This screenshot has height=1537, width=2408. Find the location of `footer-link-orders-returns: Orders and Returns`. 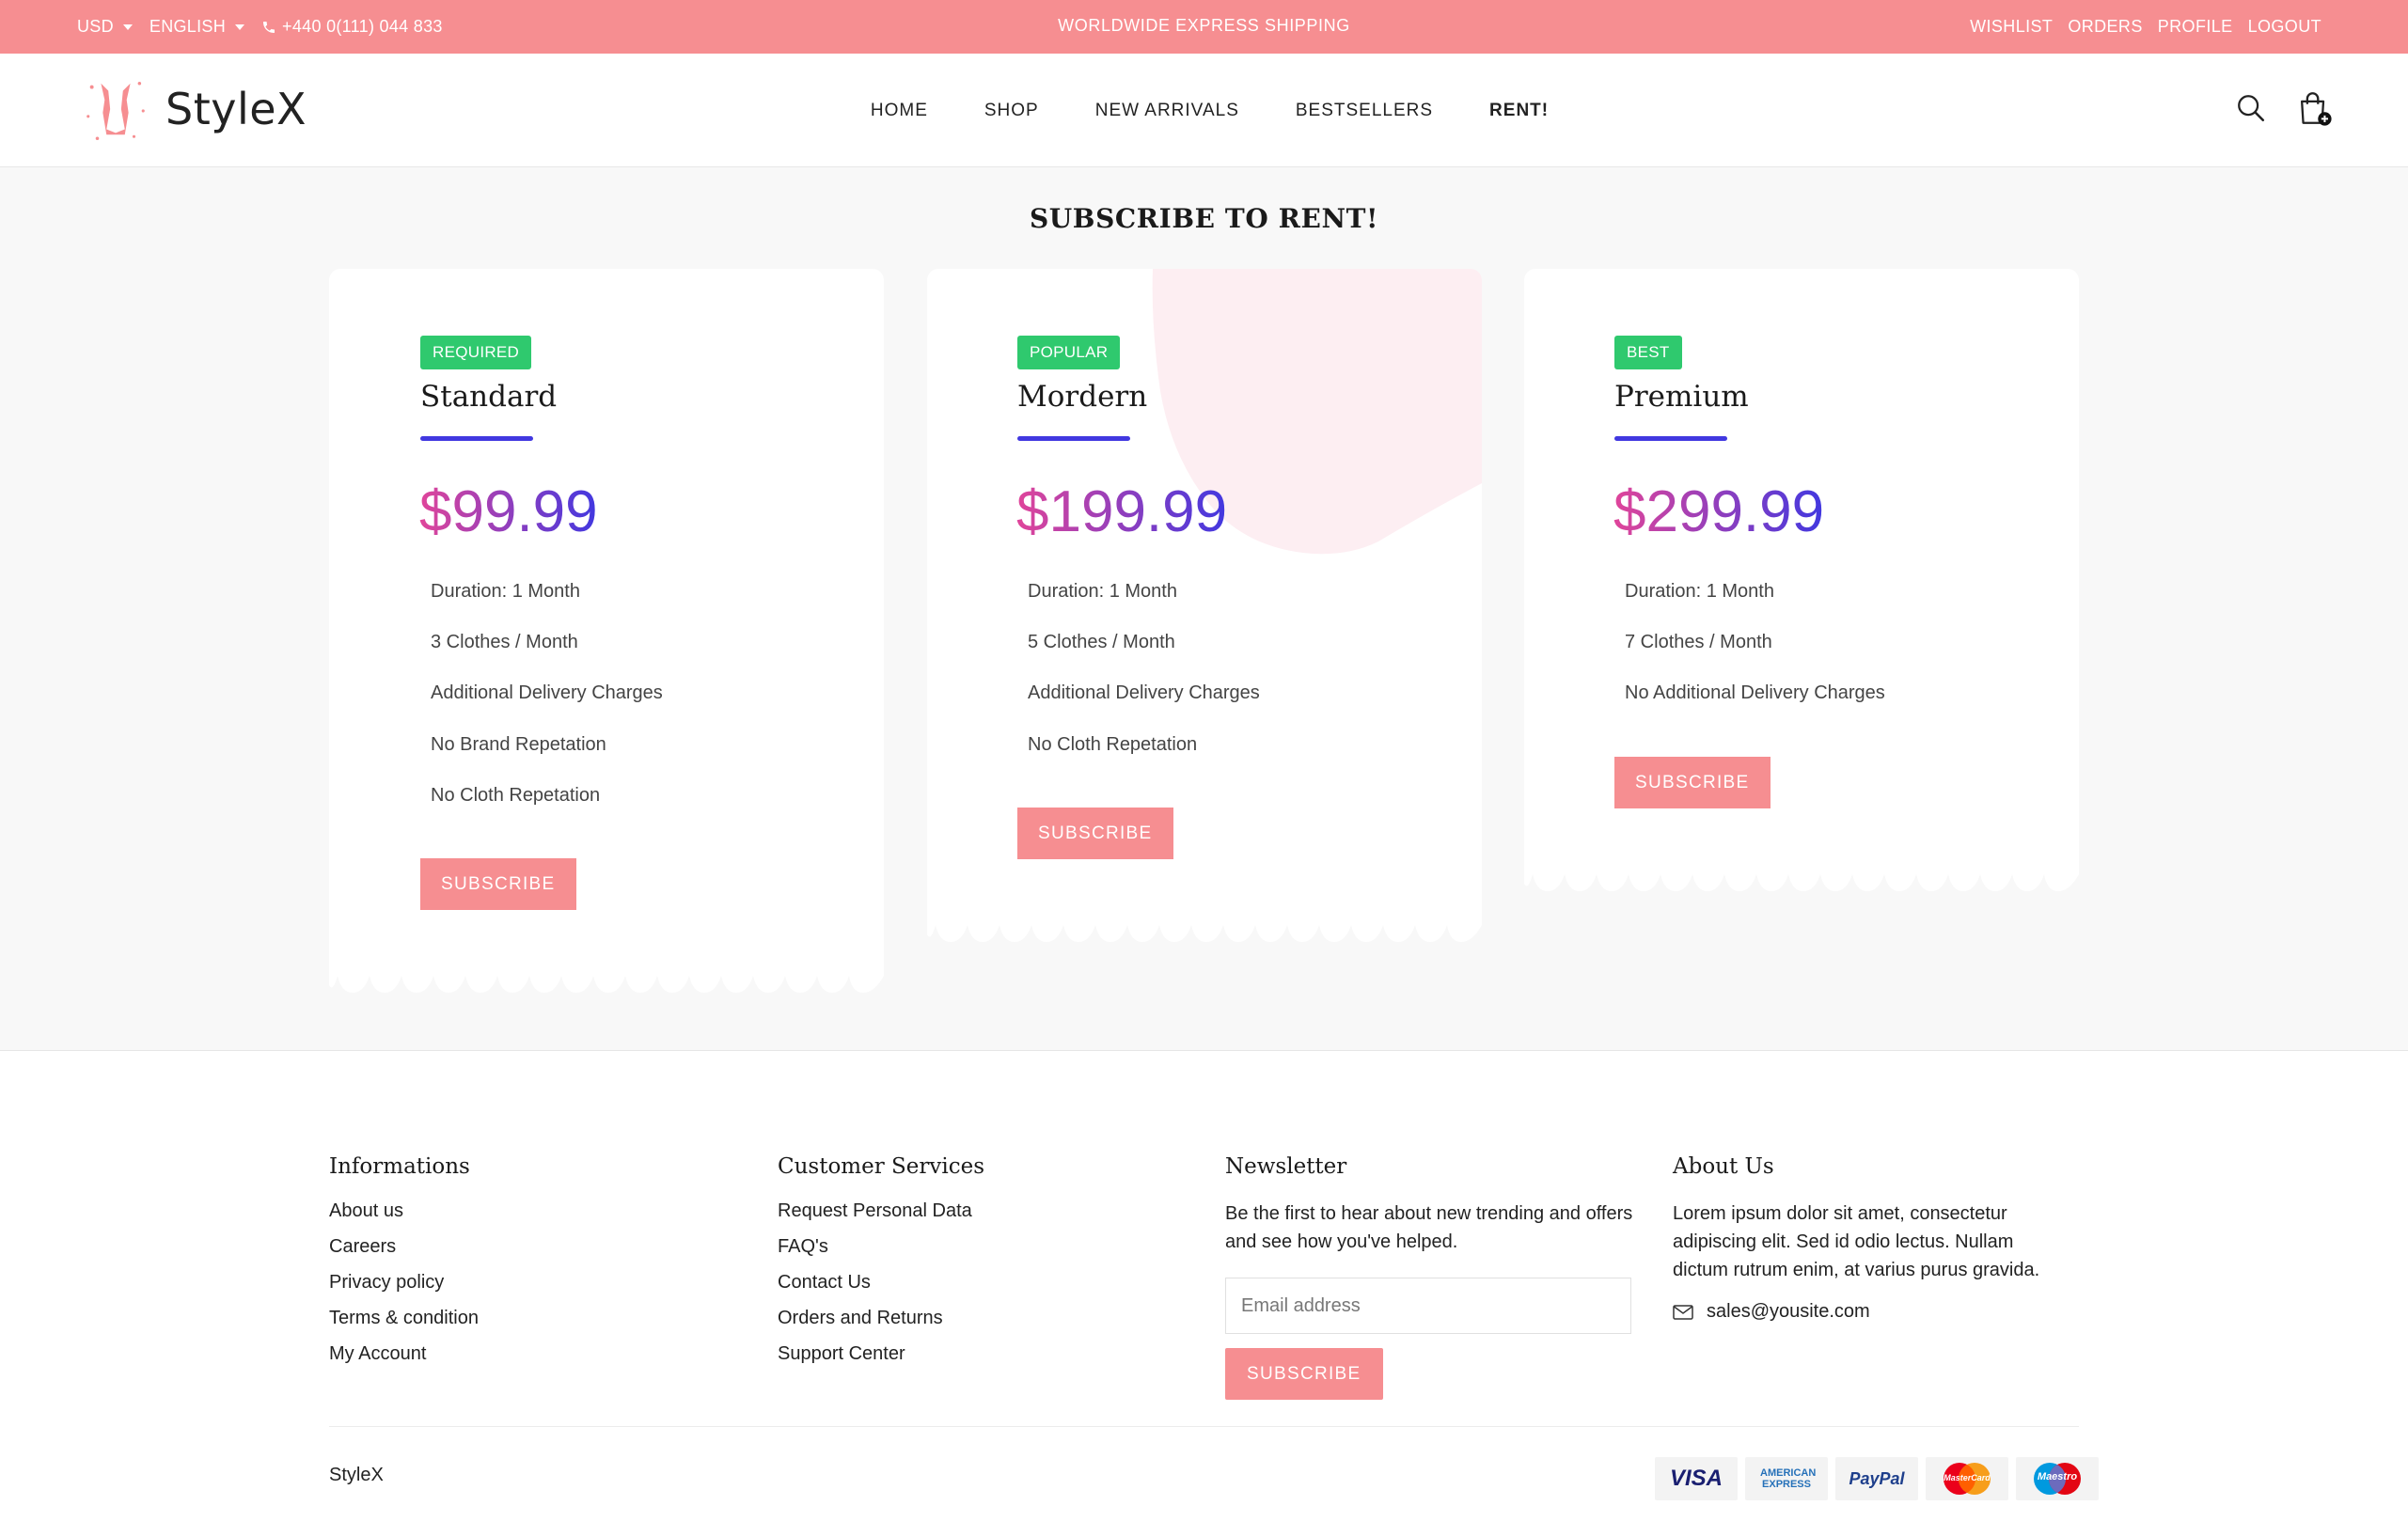

footer-link-orders-returns: Orders and Returns is located at coordinates (881, 1318).